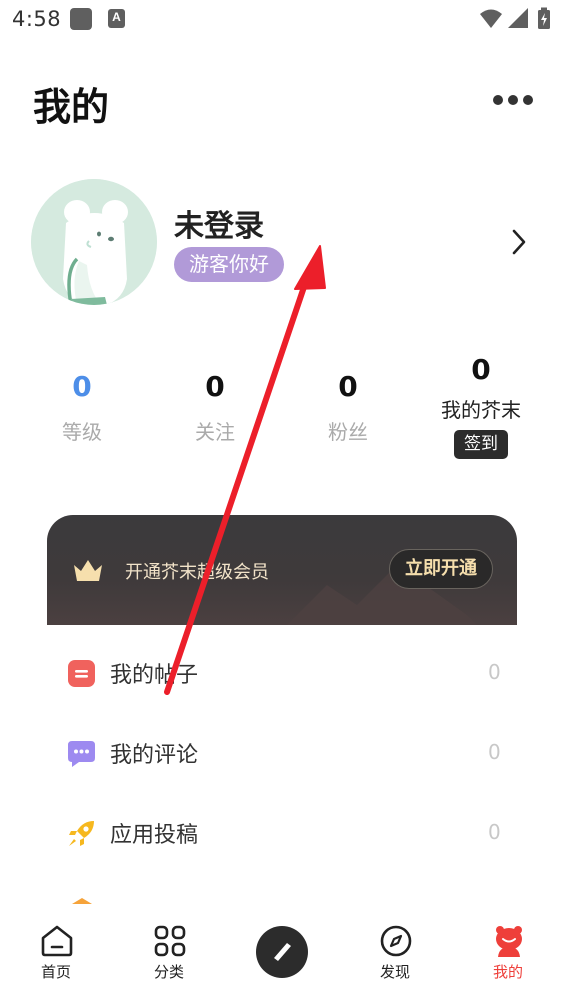 This screenshot has width=564, height=1004. Describe the element at coordinates (282, 20) in the screenshot. I see `status-bar: 4:58 A` at that location.